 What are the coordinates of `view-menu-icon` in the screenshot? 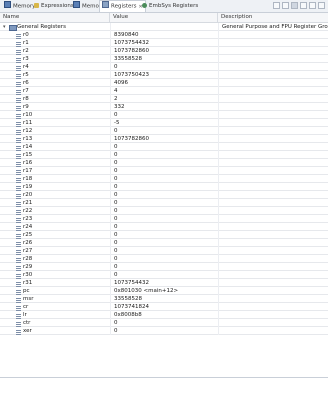 It's located at (303, 5).